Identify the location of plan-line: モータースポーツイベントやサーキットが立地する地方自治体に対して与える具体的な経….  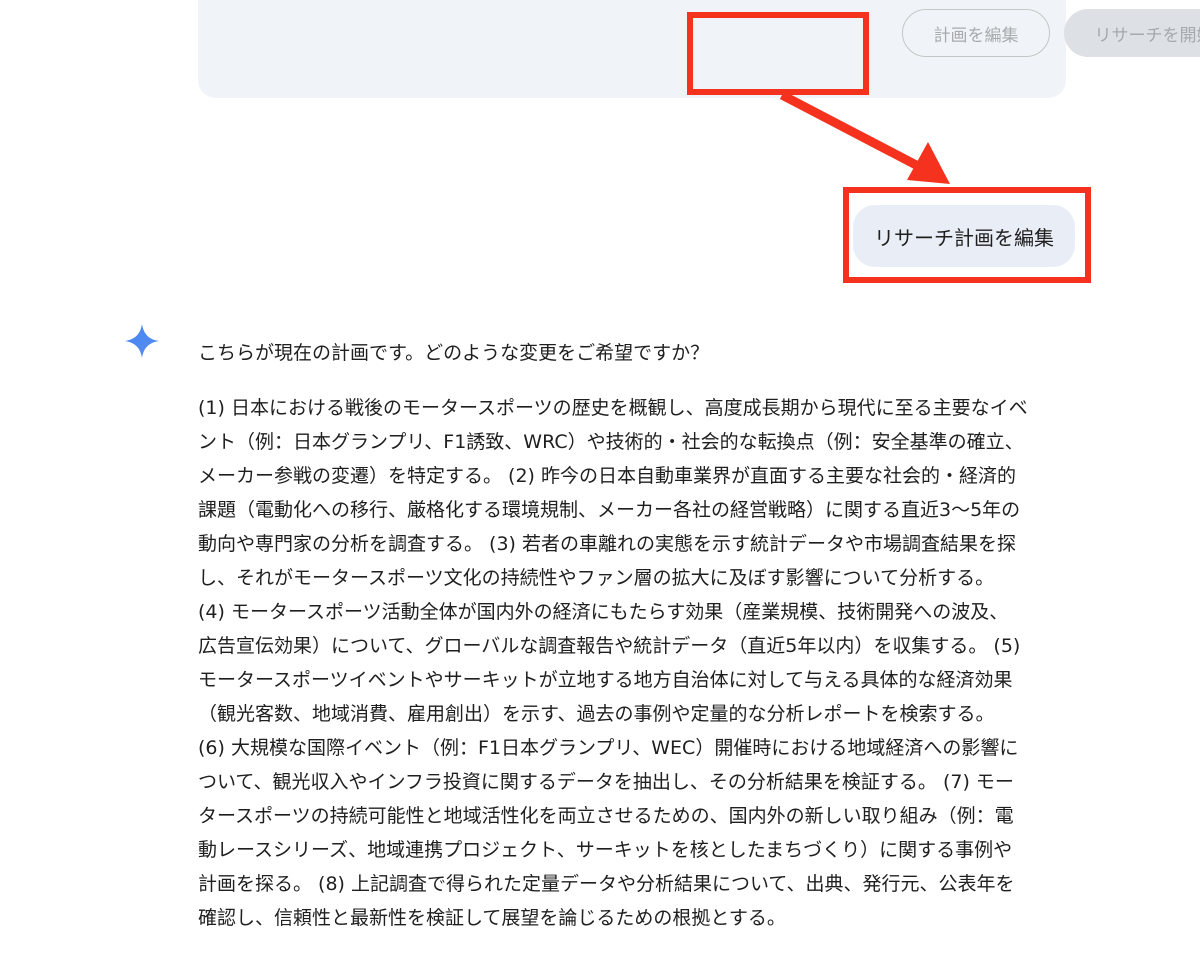
(605, 680).